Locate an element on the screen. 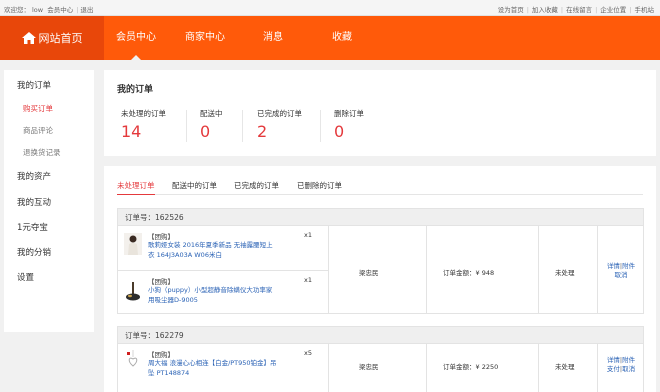 The image size is (660, 392). nav-home: 网站首页 is located at coordinates (52, 38).